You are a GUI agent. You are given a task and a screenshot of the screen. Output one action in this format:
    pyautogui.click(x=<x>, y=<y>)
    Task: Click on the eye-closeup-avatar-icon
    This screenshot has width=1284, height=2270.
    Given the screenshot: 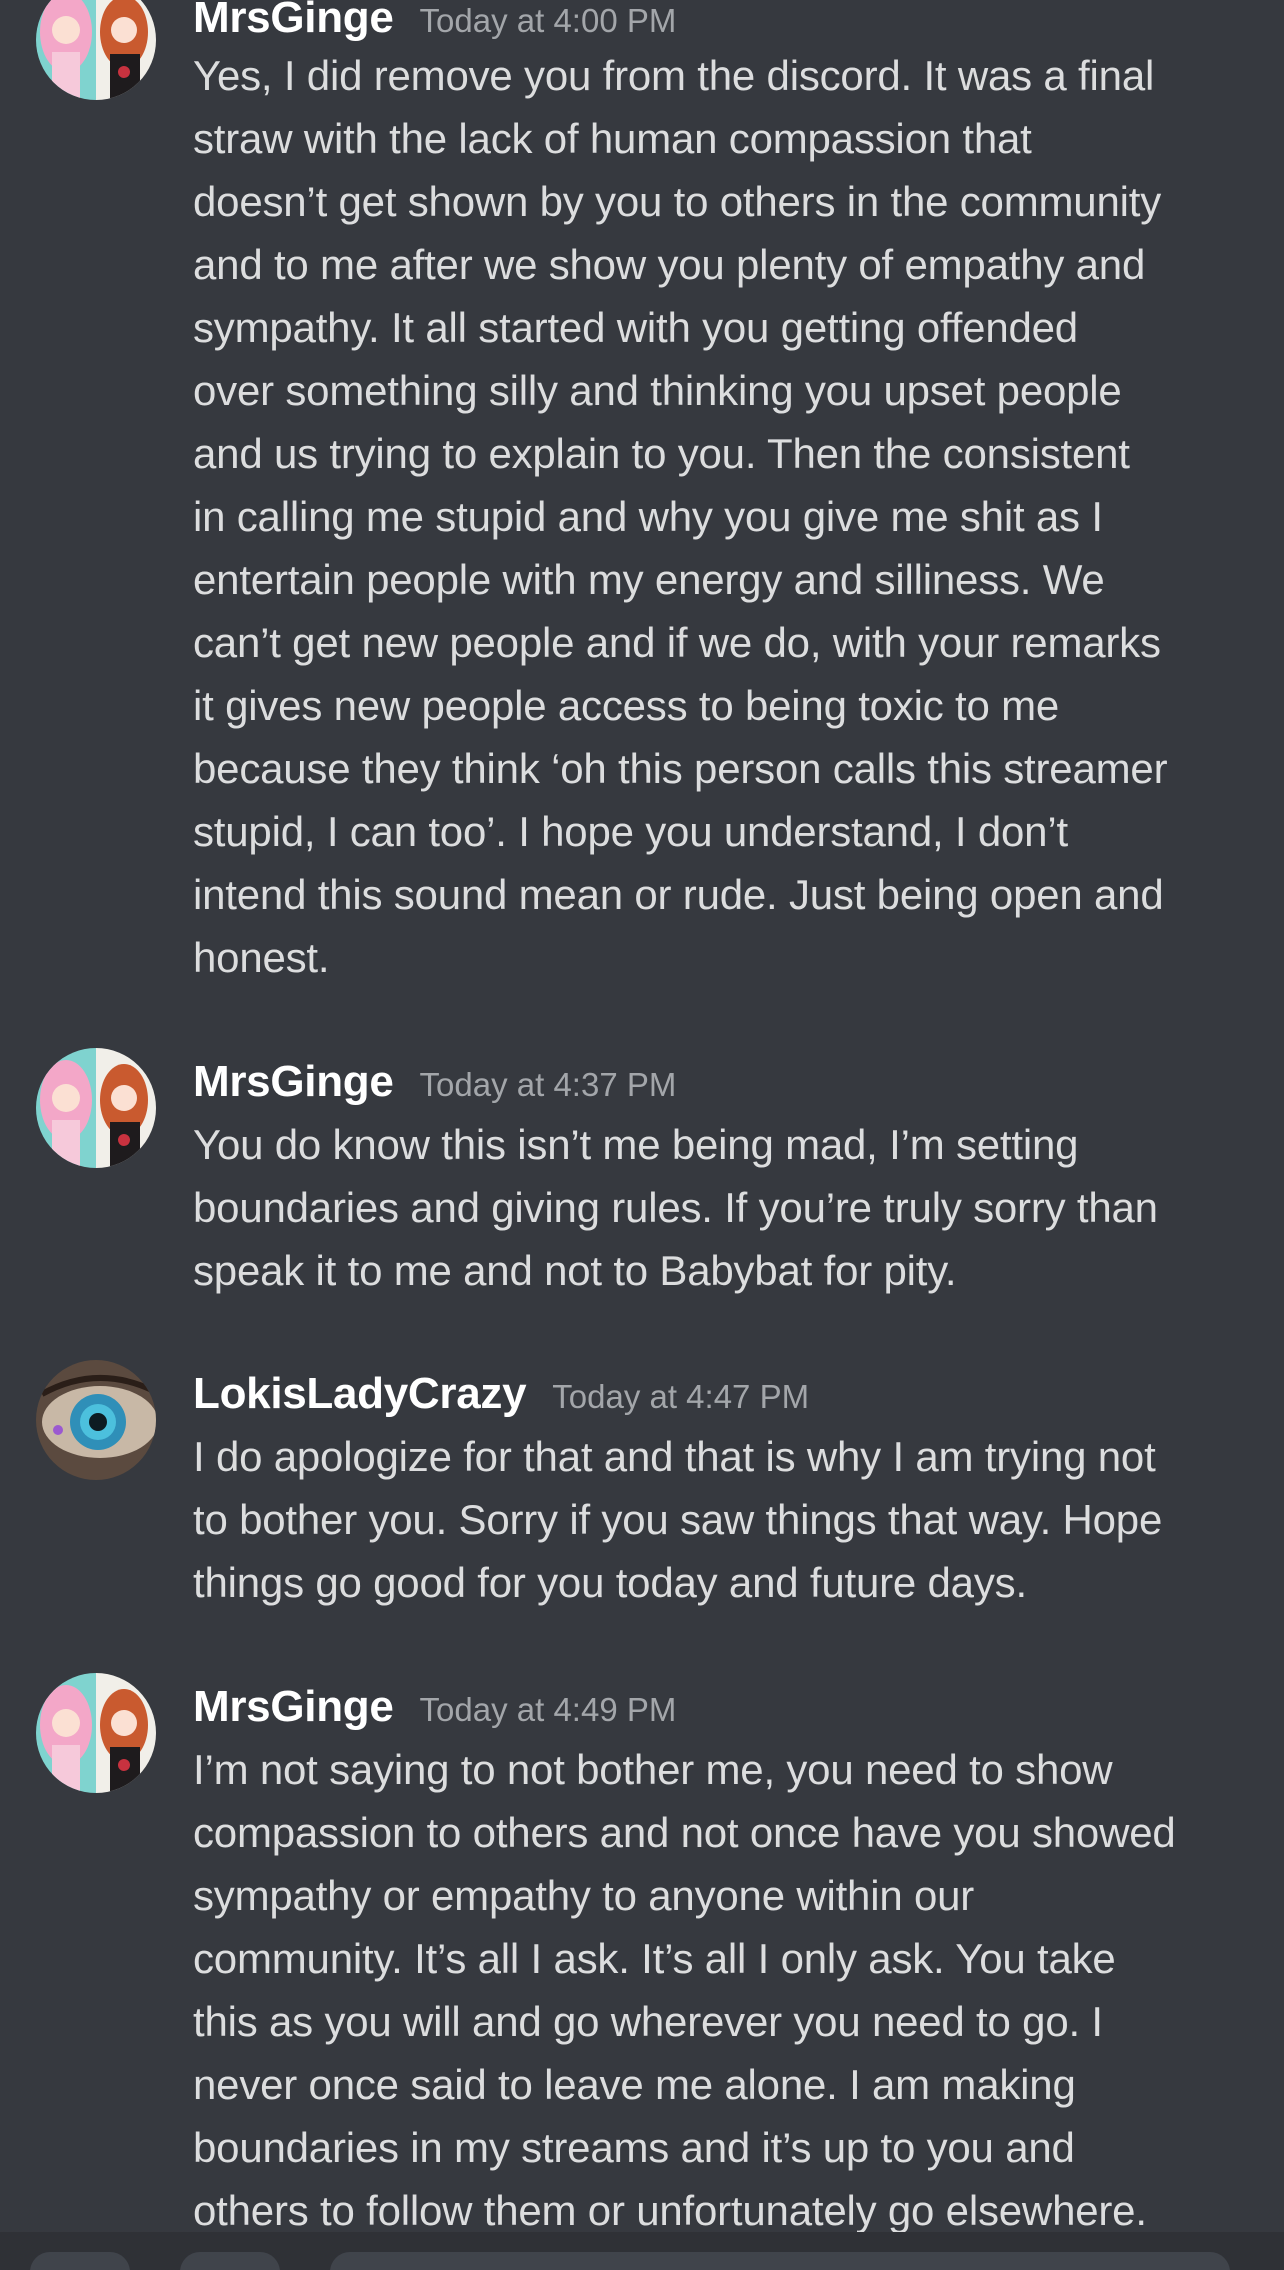 What is the action you would take?
    pyautogui.click(x=96, y=1420)
    